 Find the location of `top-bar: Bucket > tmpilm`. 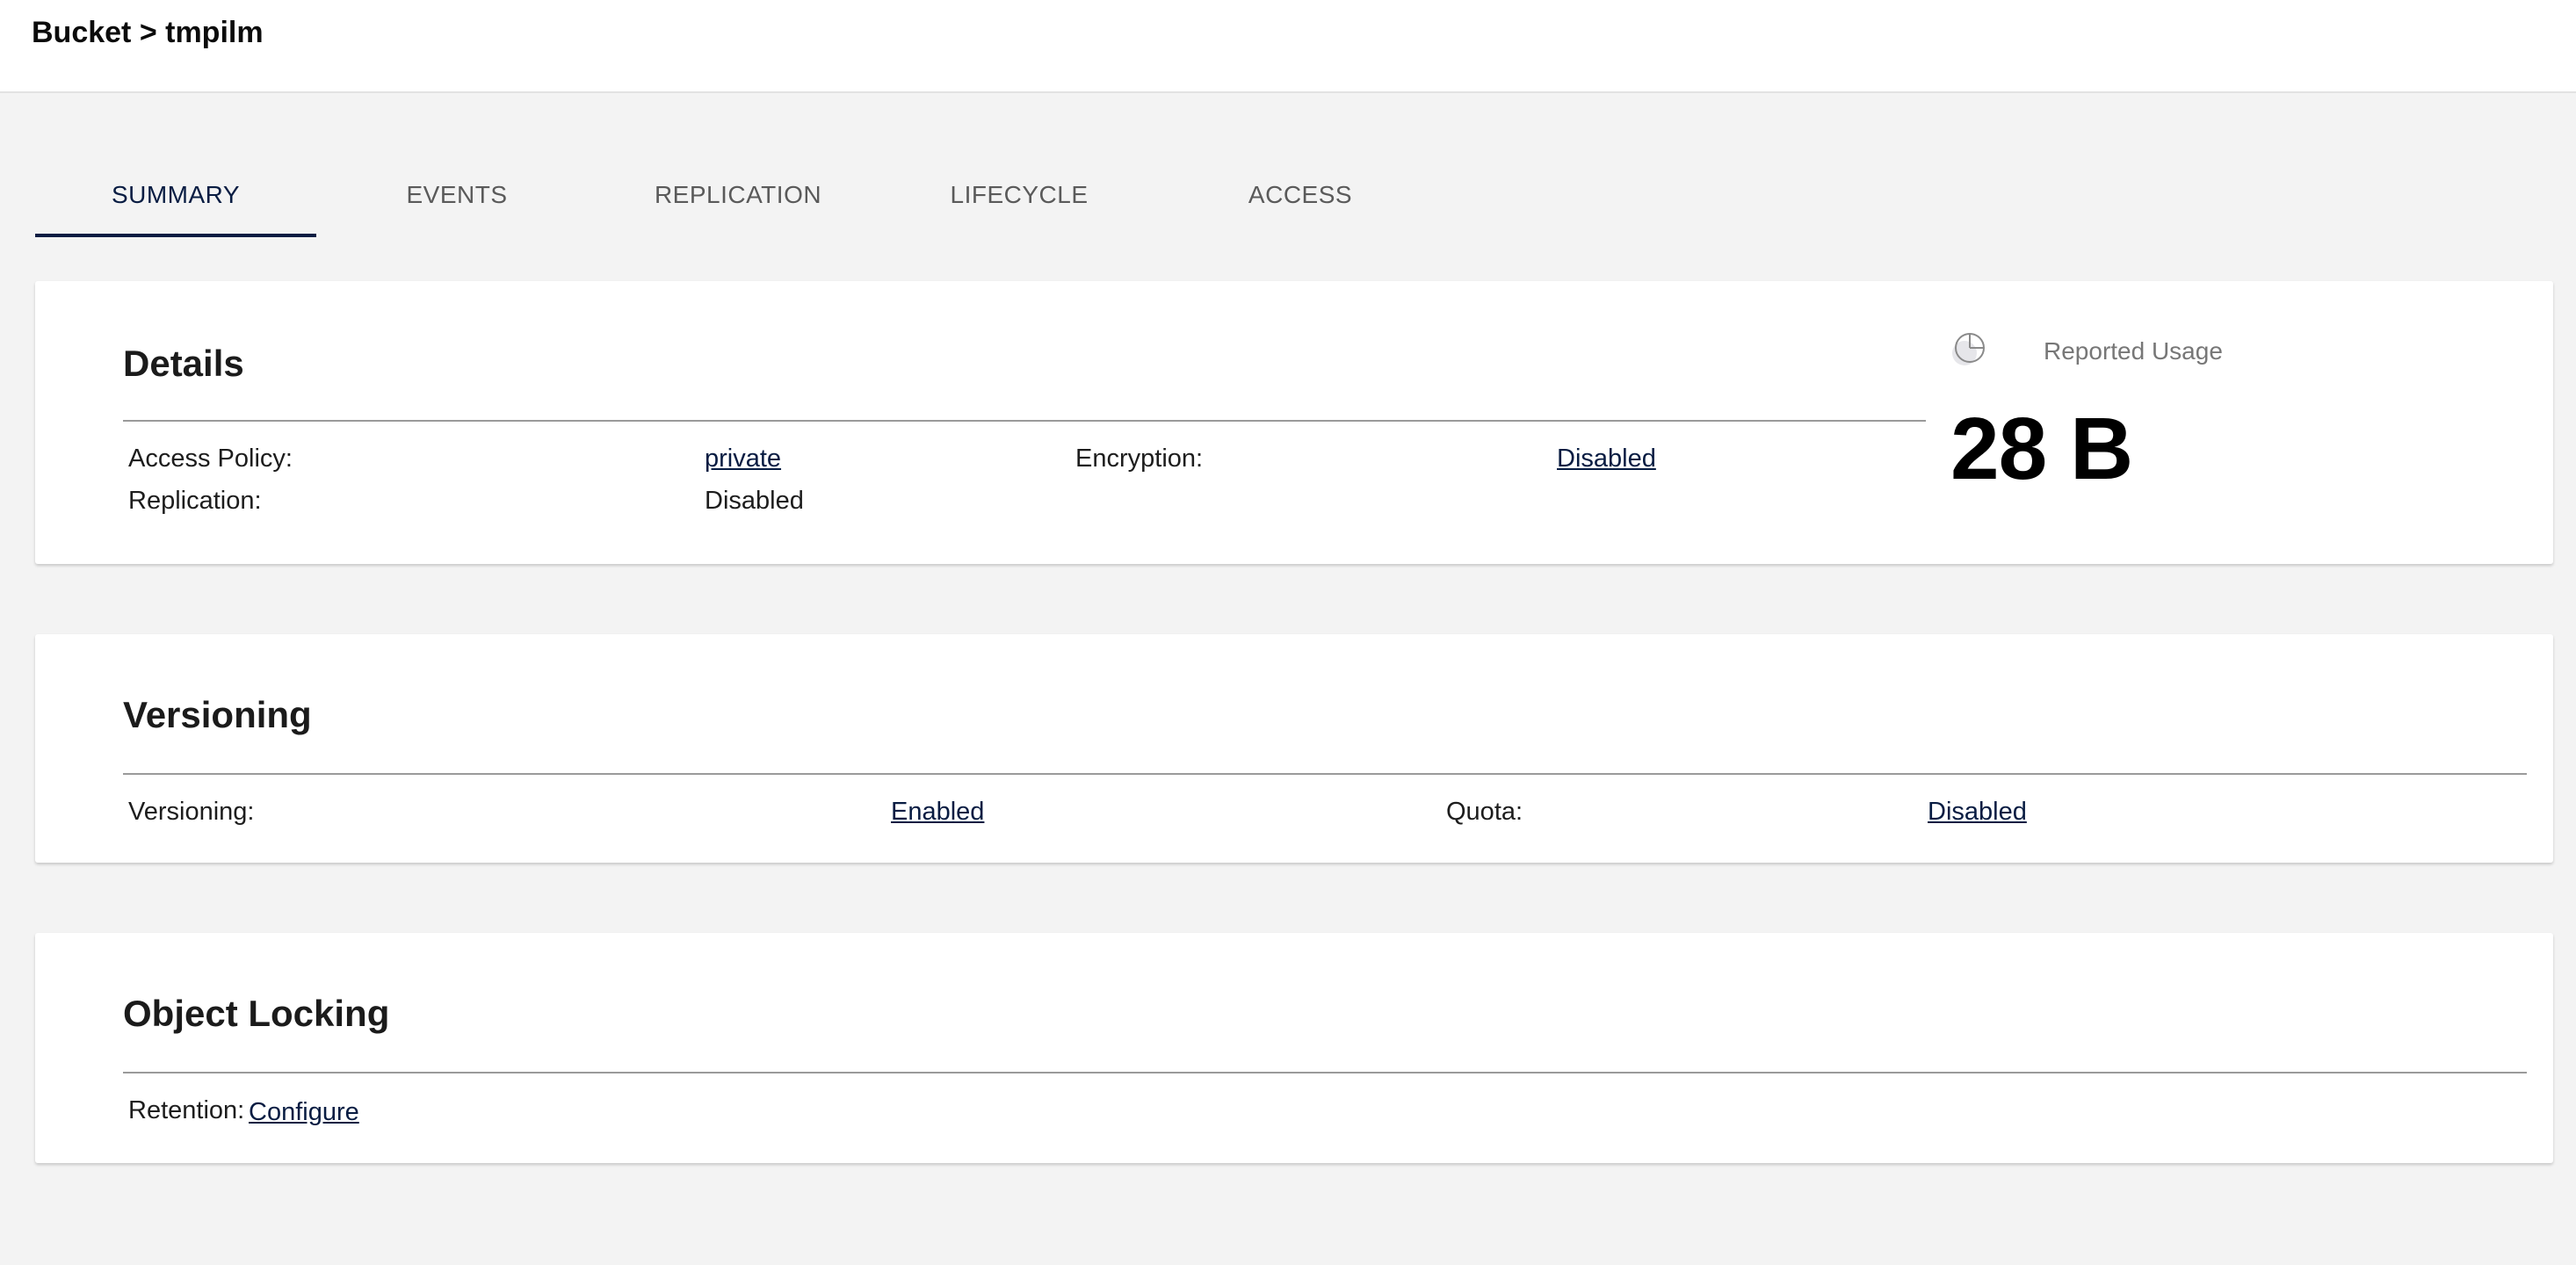

top-bar: Bucket > tmpilm is located at coordinates (1288, 47).